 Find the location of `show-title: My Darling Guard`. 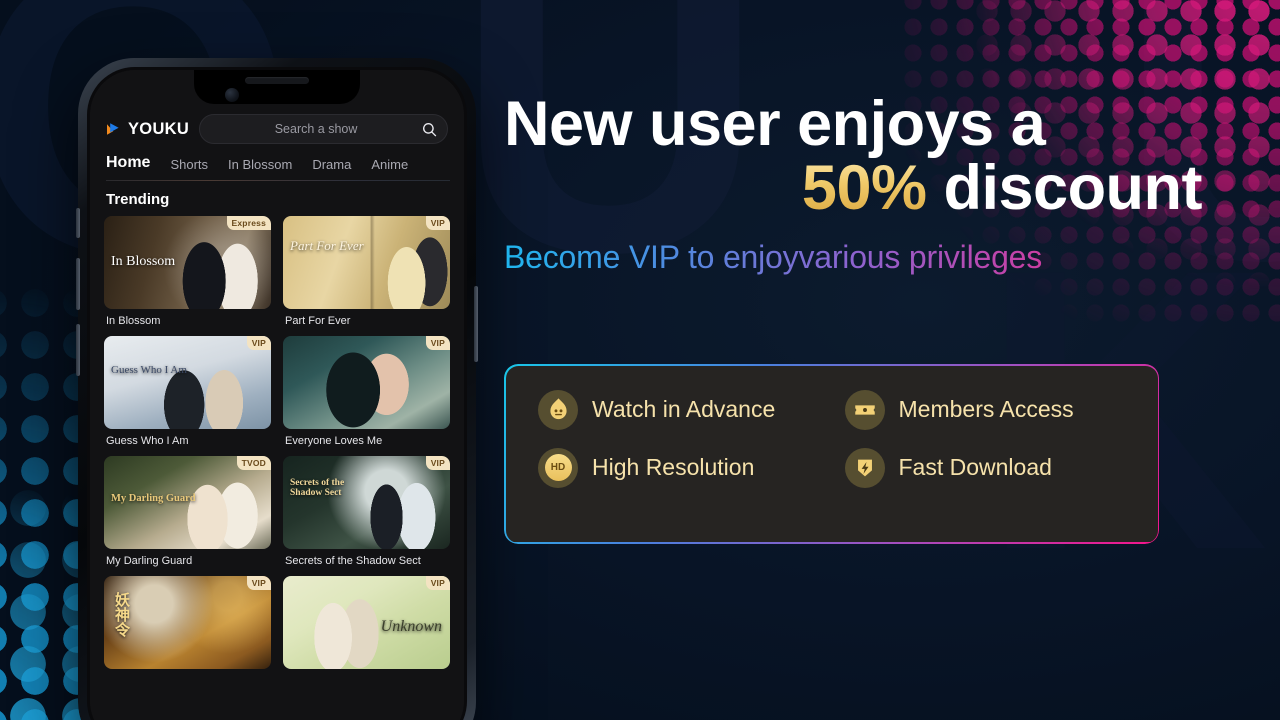

show-title: My Darling Guard is located at coordinates (149, 561).